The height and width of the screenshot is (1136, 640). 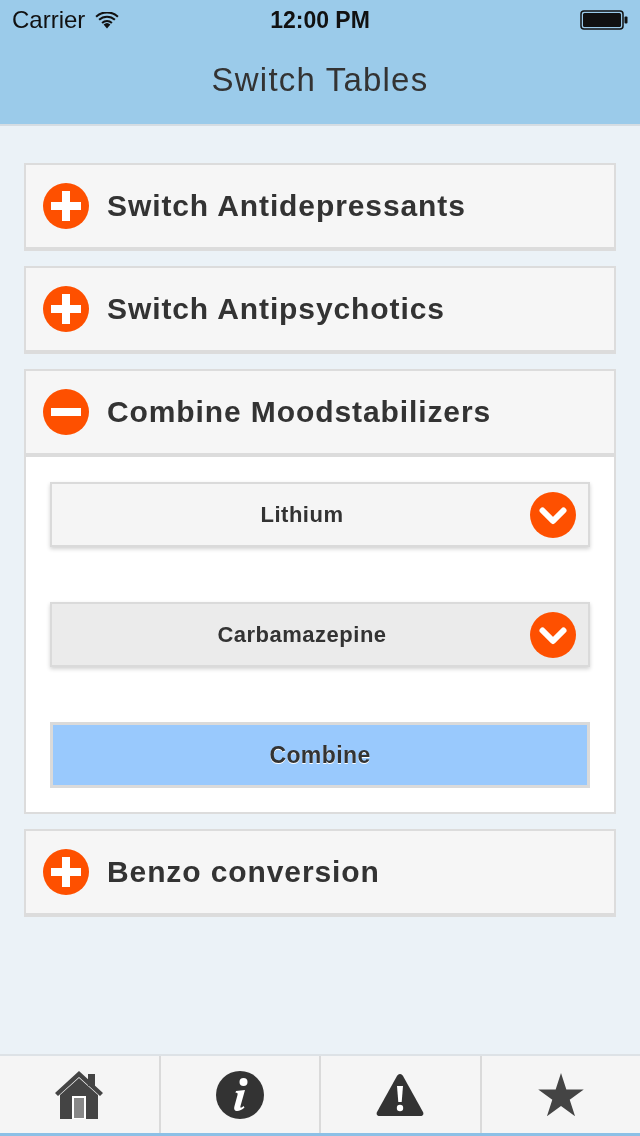 What do you see at coordinates (320, 20) in the screenshot?
I see `status-time: 12:00 PM` at bounding box center [320, 20].